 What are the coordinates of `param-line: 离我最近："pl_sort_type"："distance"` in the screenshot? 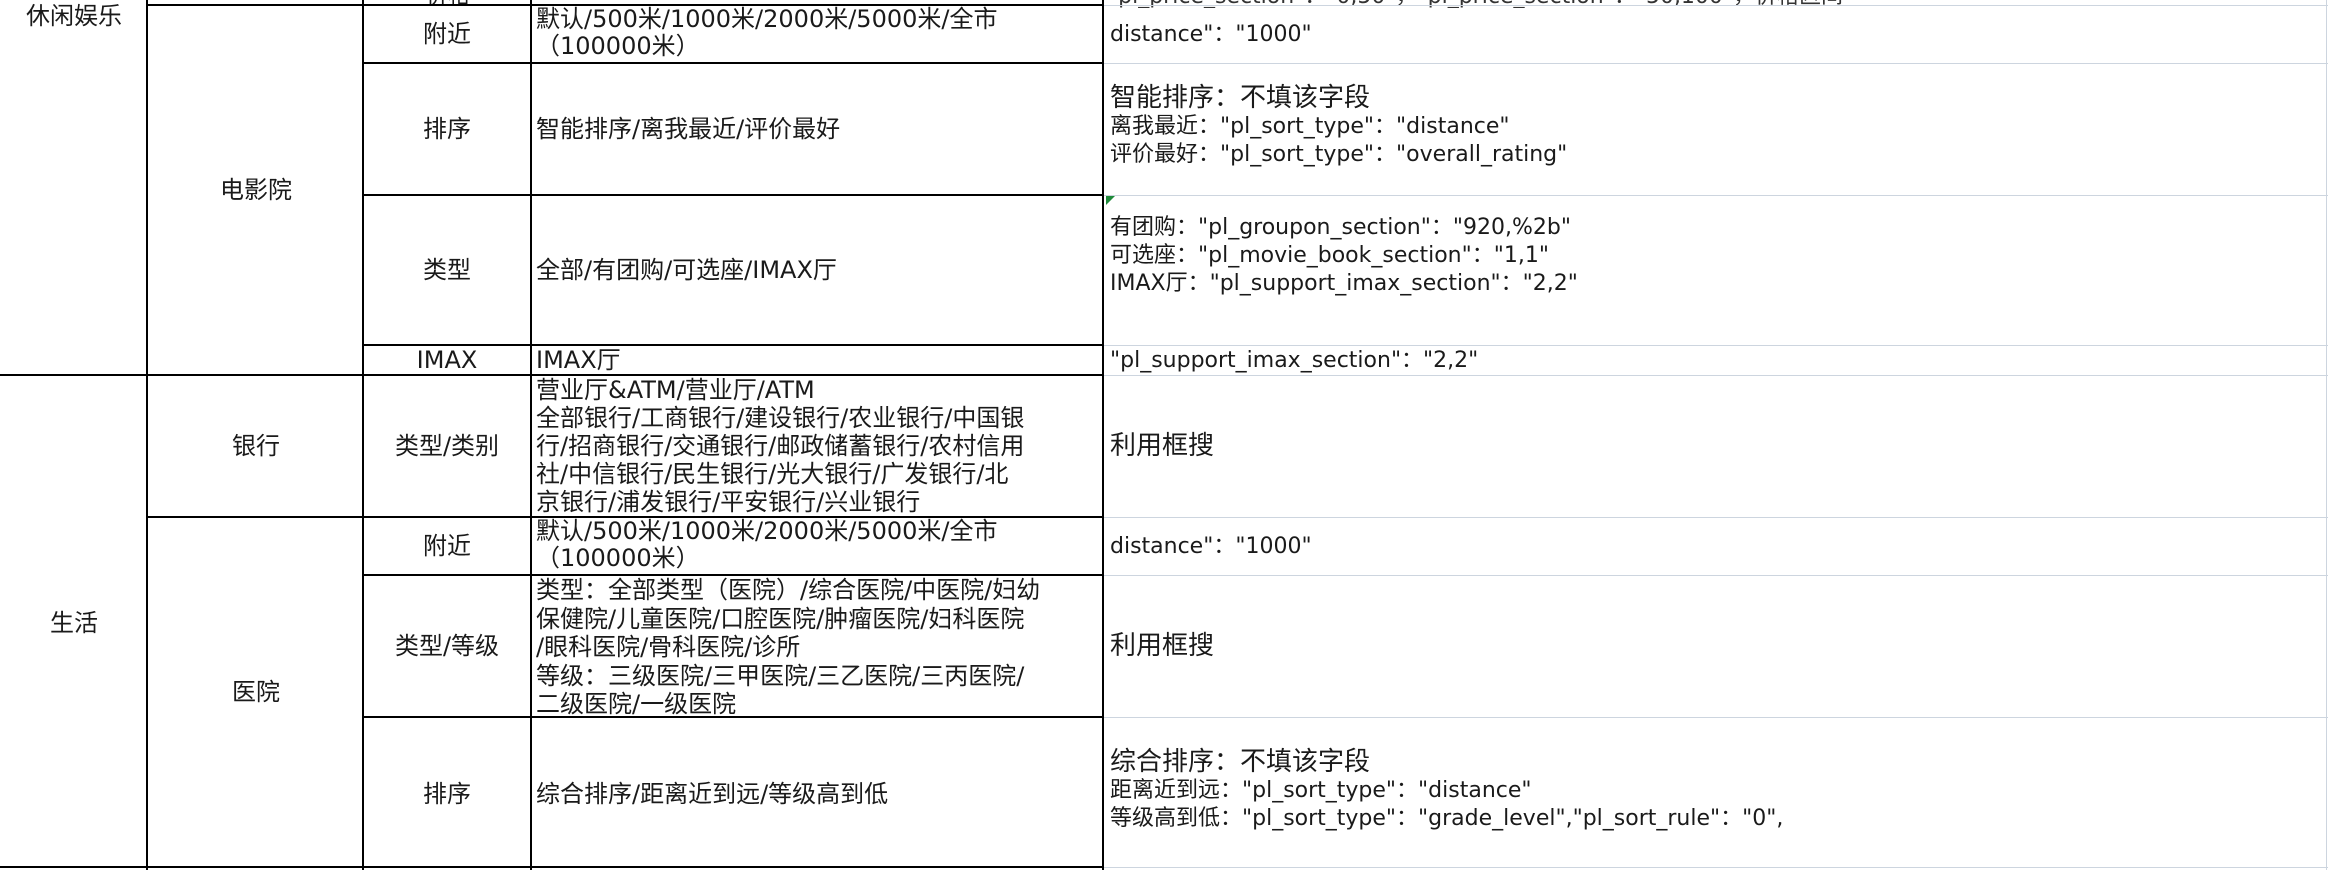 It's located at (1310, 126).